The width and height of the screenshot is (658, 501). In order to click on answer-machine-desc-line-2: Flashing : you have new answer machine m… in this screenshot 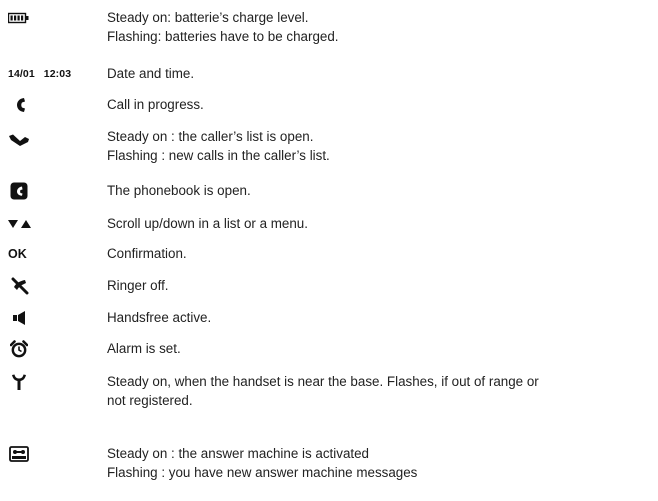, I will do `click(262, 472)`.